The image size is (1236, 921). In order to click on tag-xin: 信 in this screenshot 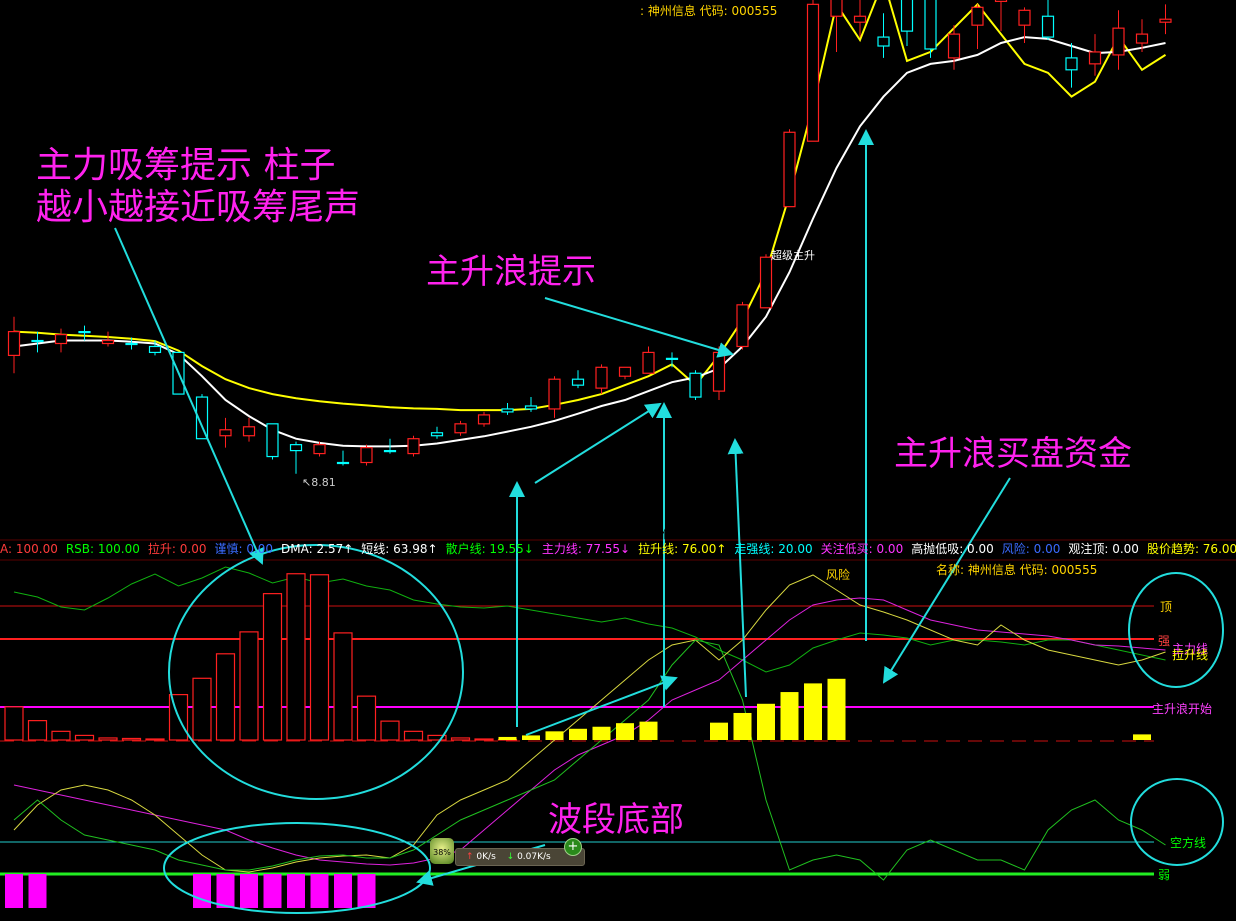, I will do `click(667, 534)`.